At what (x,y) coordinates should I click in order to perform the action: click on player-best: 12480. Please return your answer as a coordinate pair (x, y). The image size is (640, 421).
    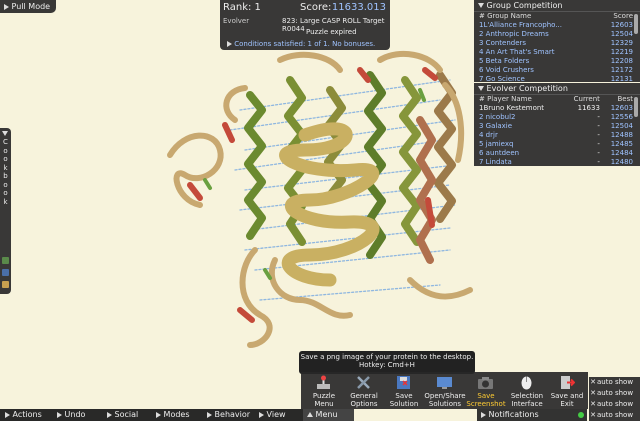
    Looking at the image, I should click on (621, 162).